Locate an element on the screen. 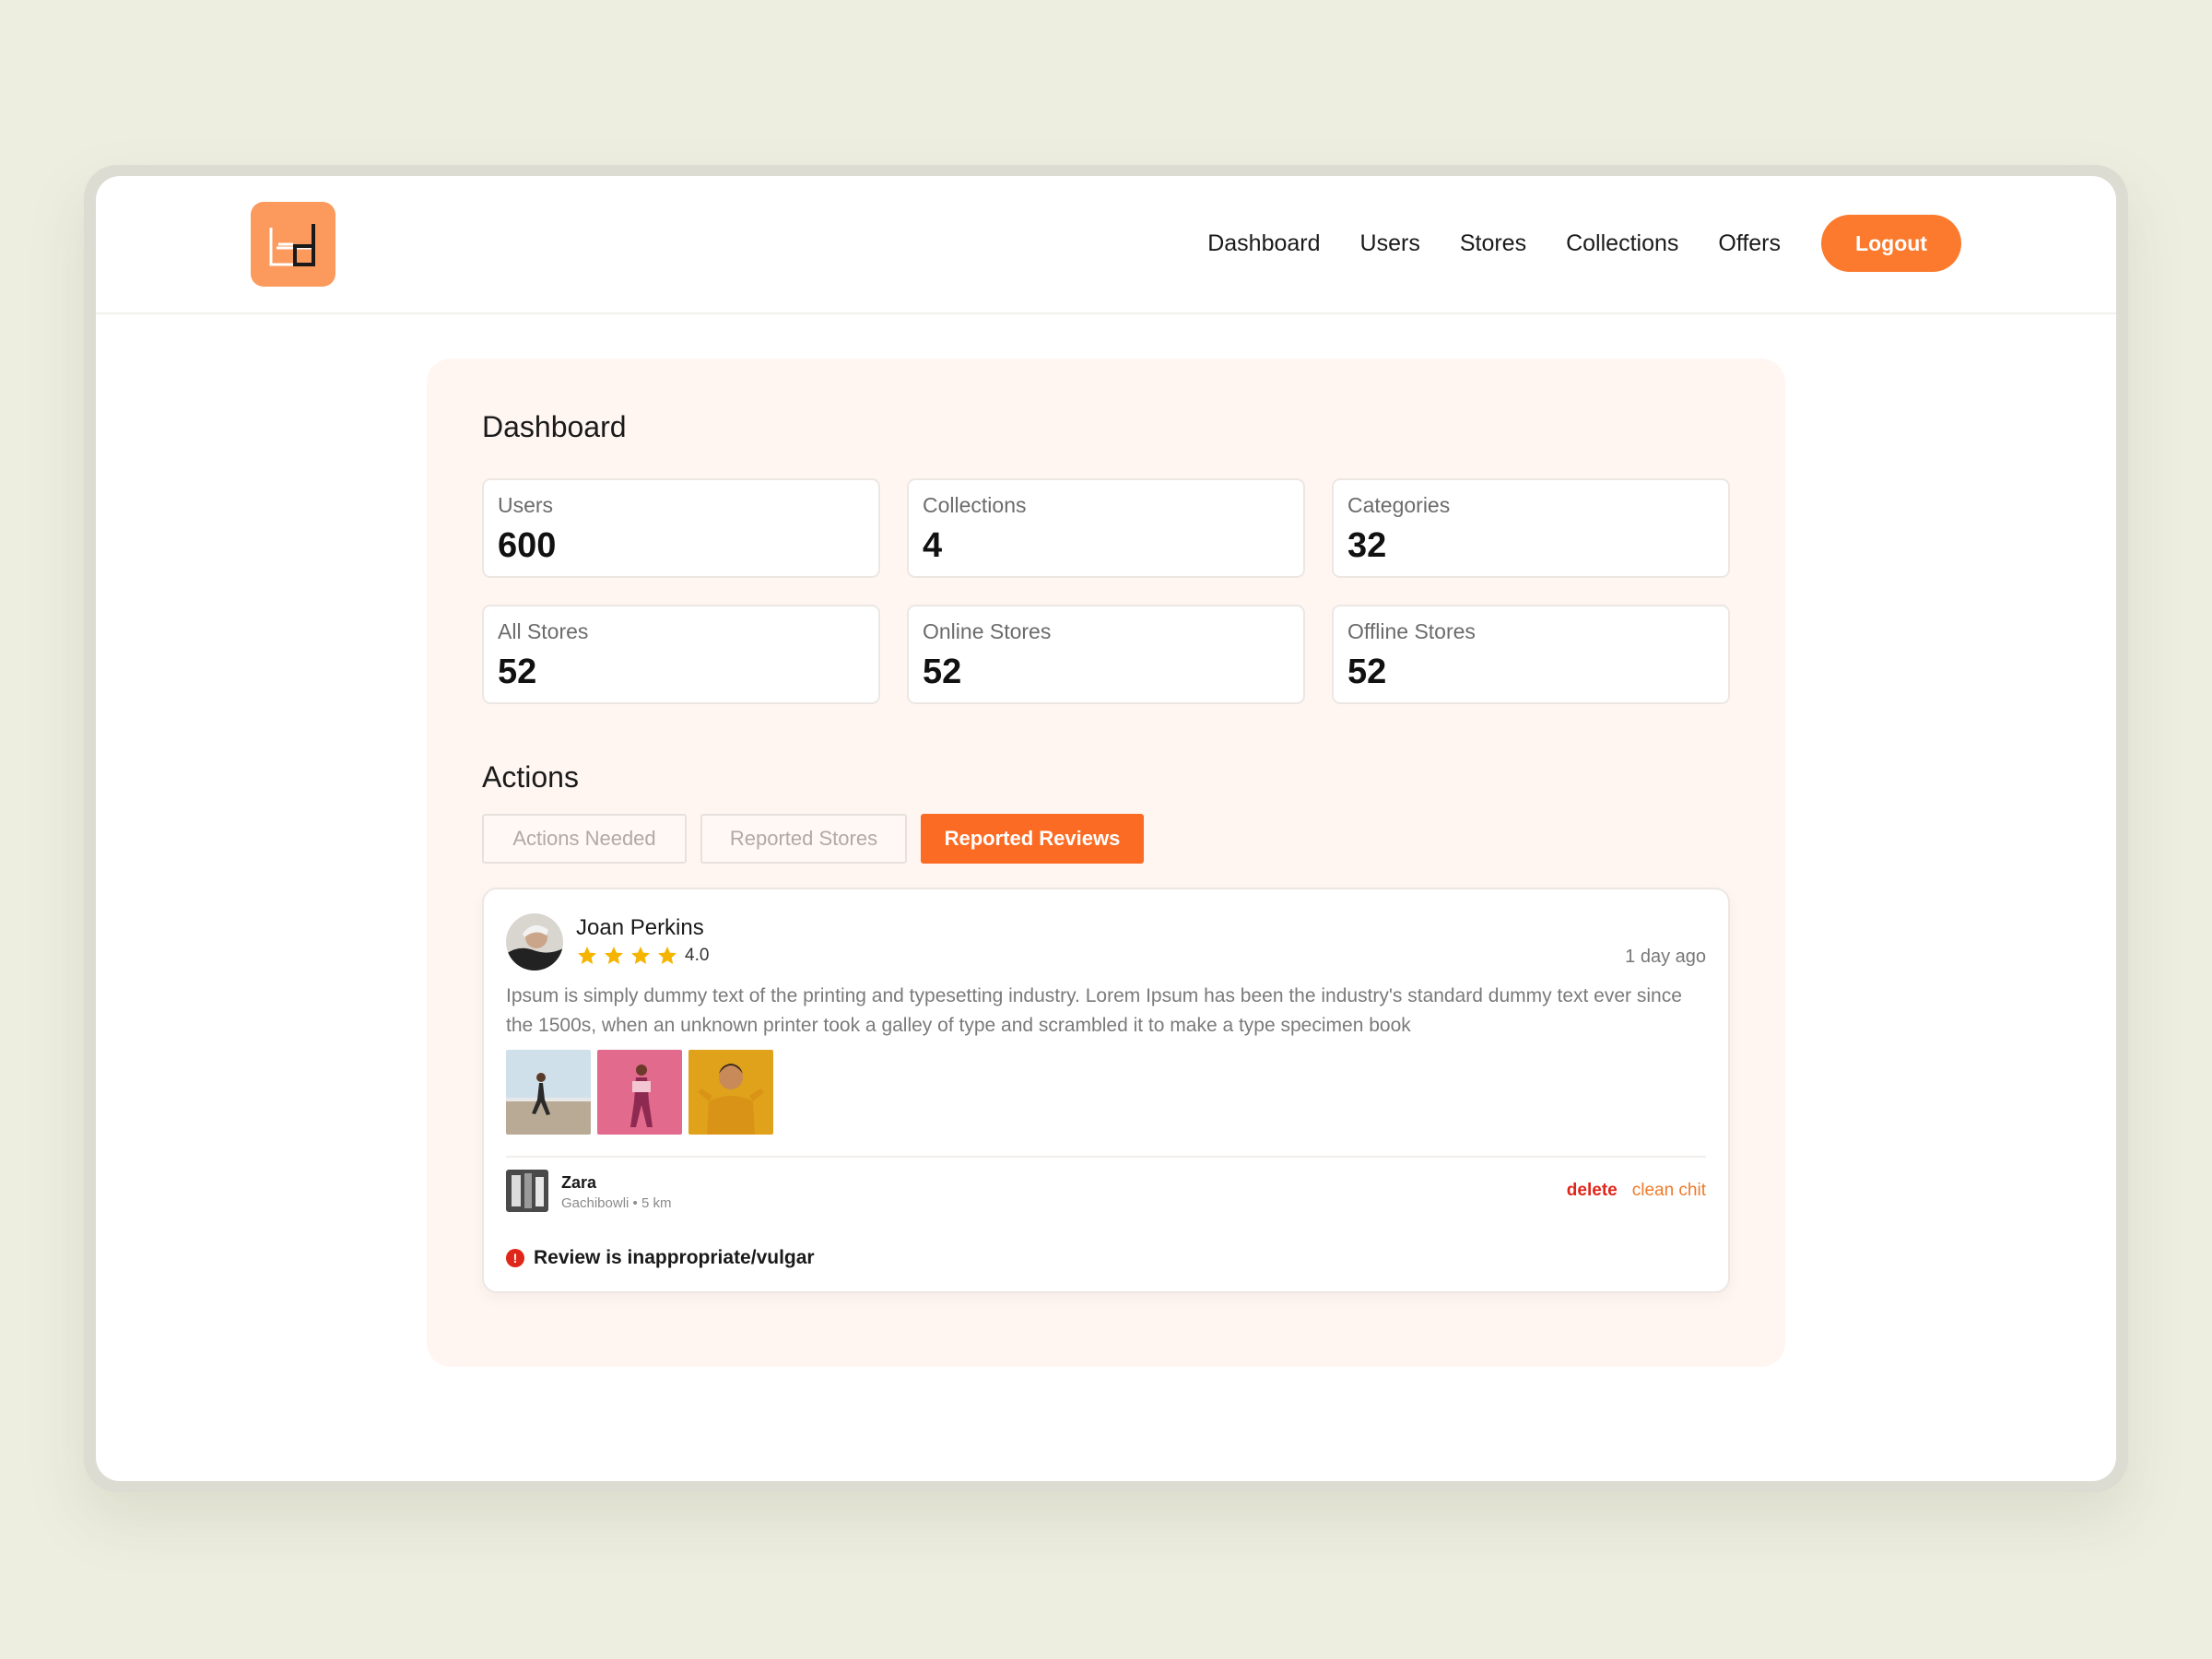 Image resolution: width=2212 pixels, height=1659 pixels. stat-card-categories: Categories 32 is located at coordinates (1531, 528).